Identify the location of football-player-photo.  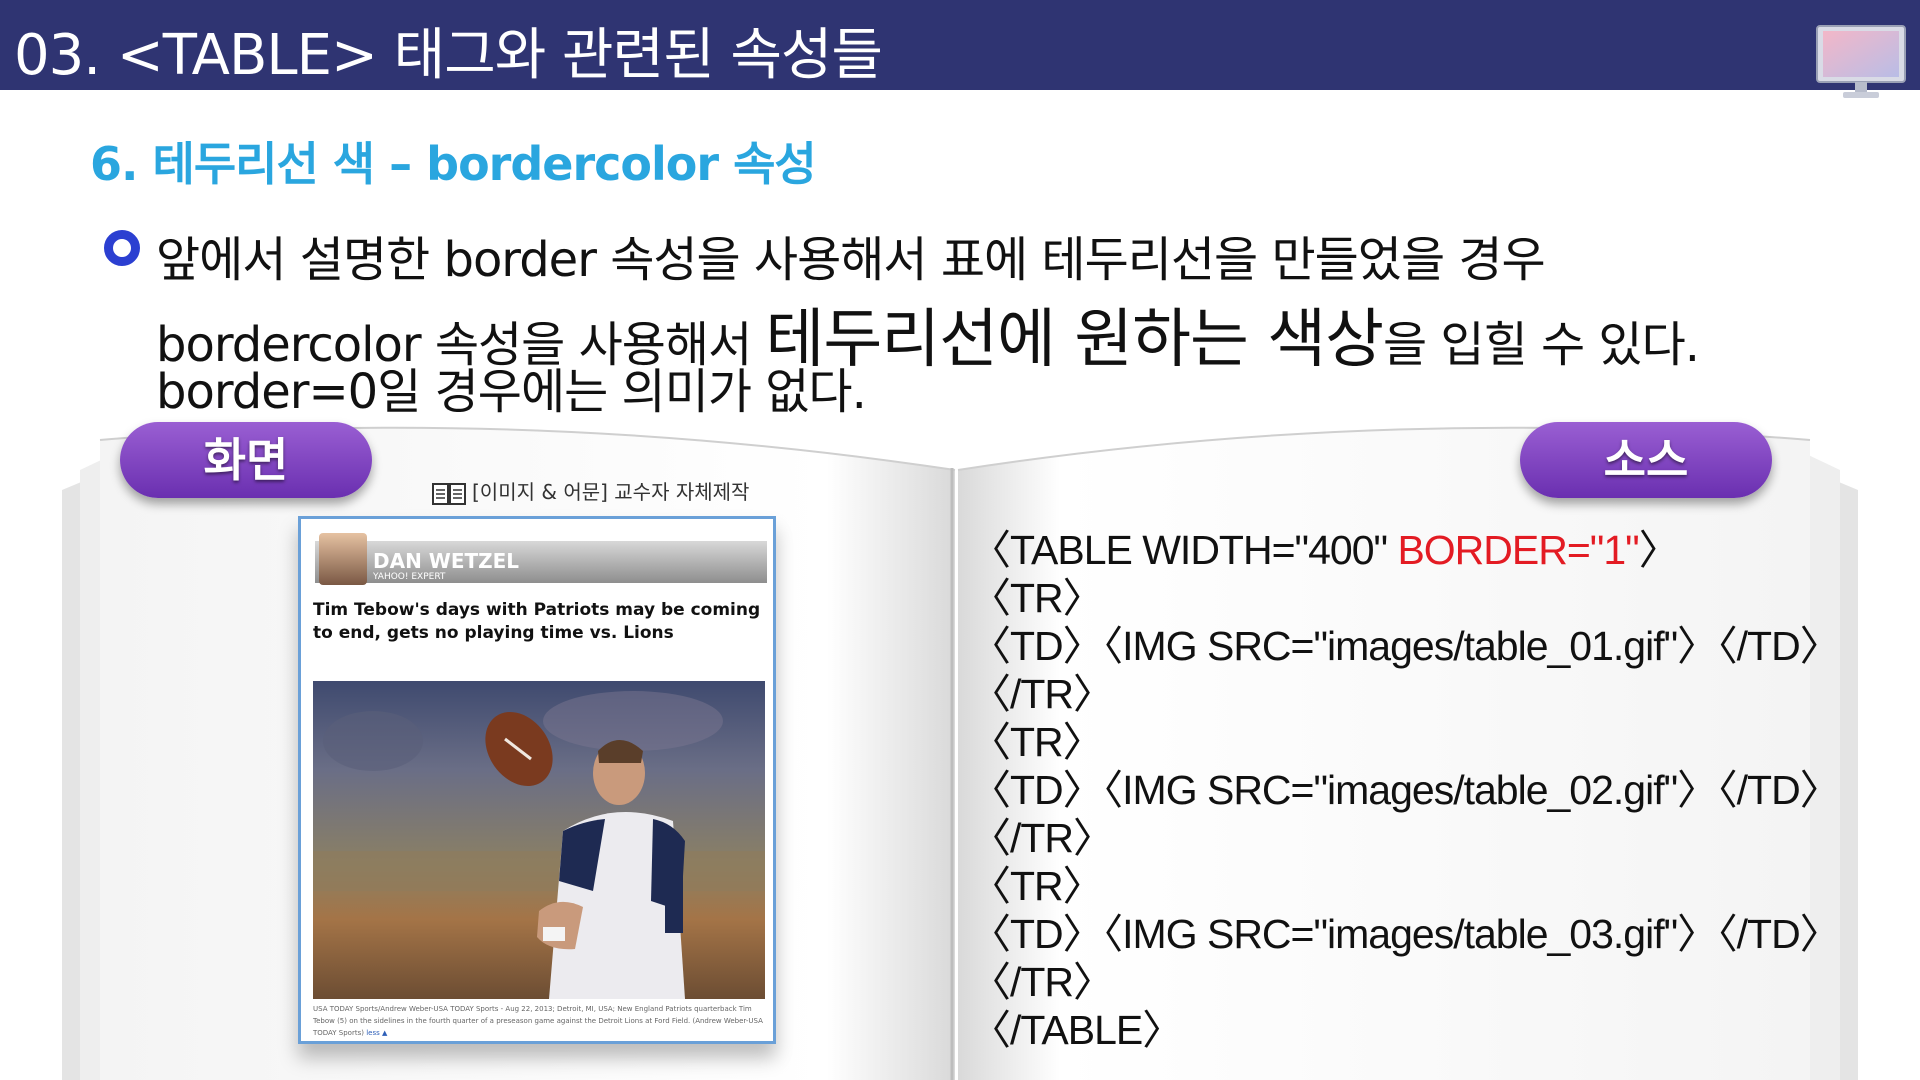
(539, 845).